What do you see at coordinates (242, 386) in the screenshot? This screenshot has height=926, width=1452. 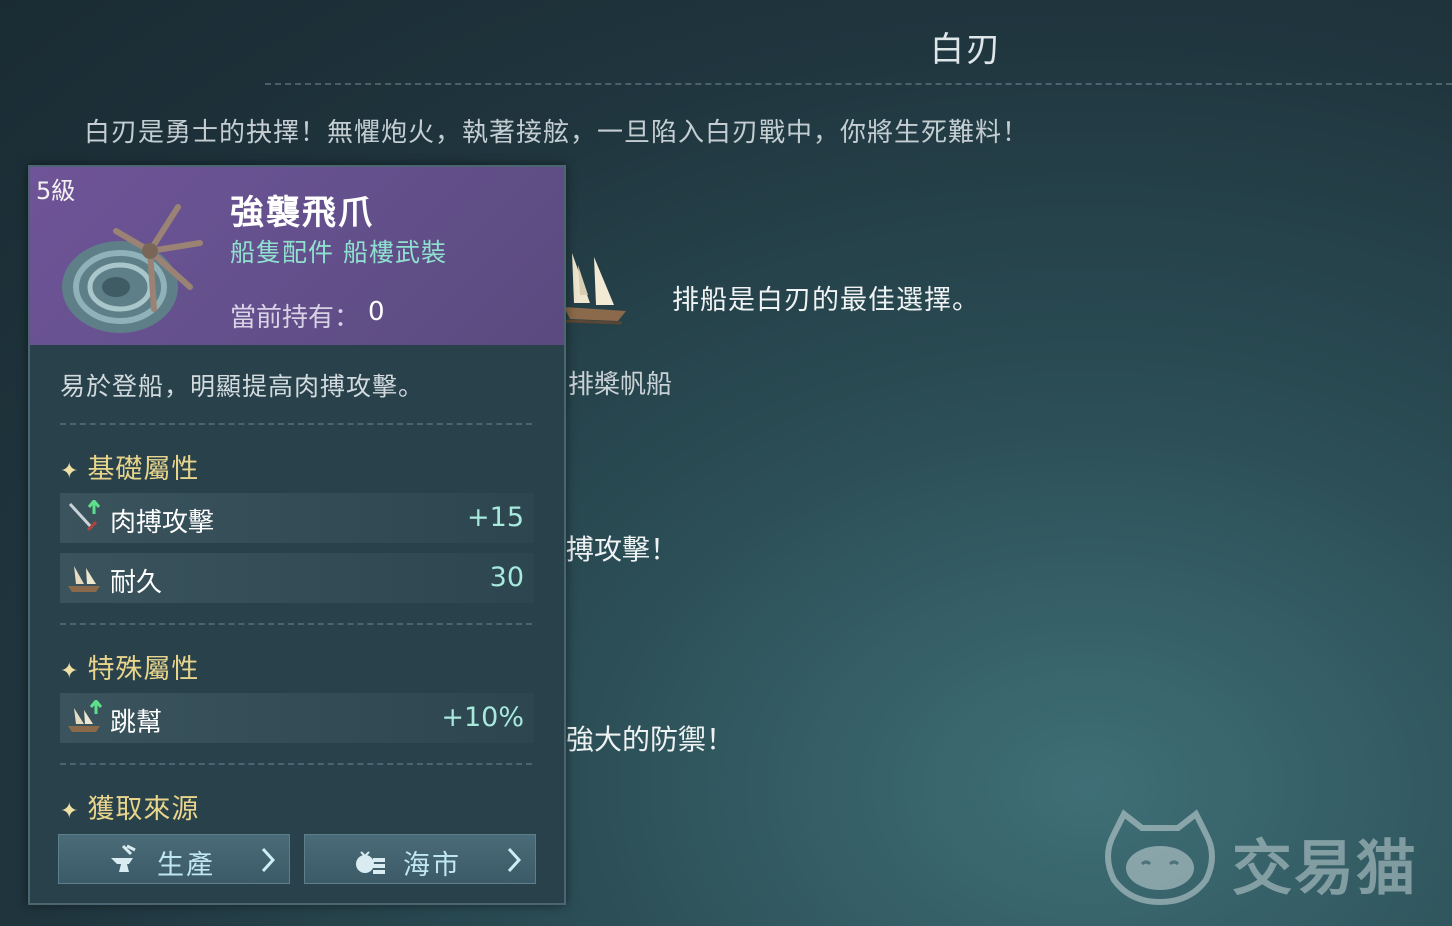 I see `item-description: 易於登船，明顯提高肉搏攻擊。` at bounding box center [242, 386].